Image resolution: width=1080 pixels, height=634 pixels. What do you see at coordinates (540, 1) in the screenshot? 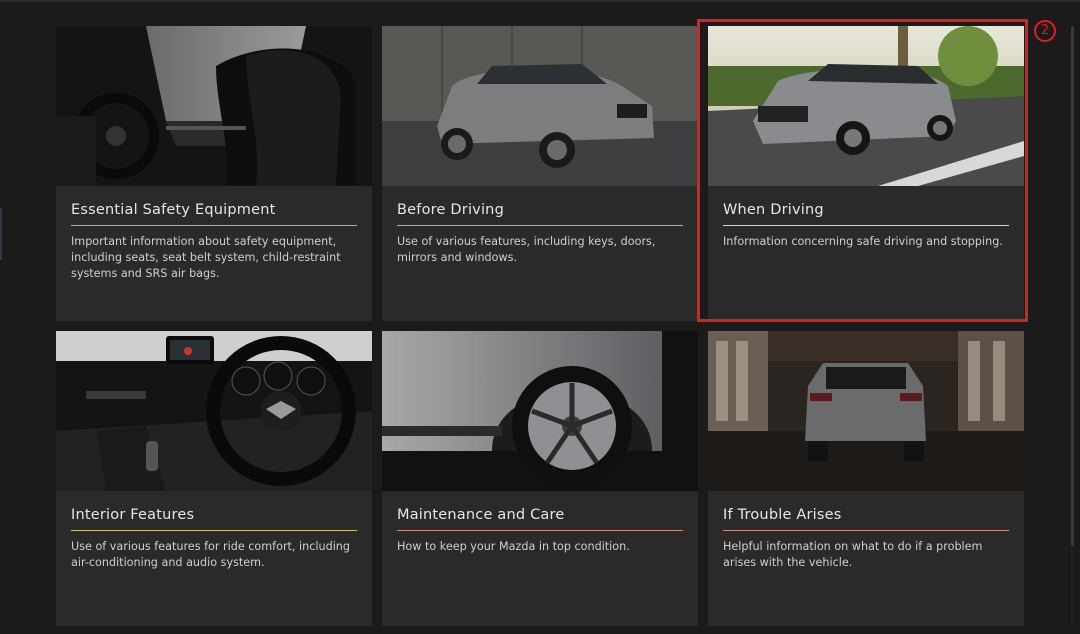
I see `top-border` at bounding box center [540, 1].